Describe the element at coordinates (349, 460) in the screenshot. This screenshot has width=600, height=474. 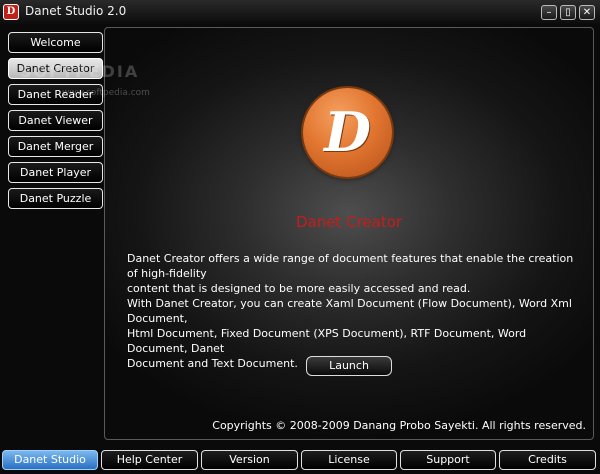
I see `tab-license: License` at that location.